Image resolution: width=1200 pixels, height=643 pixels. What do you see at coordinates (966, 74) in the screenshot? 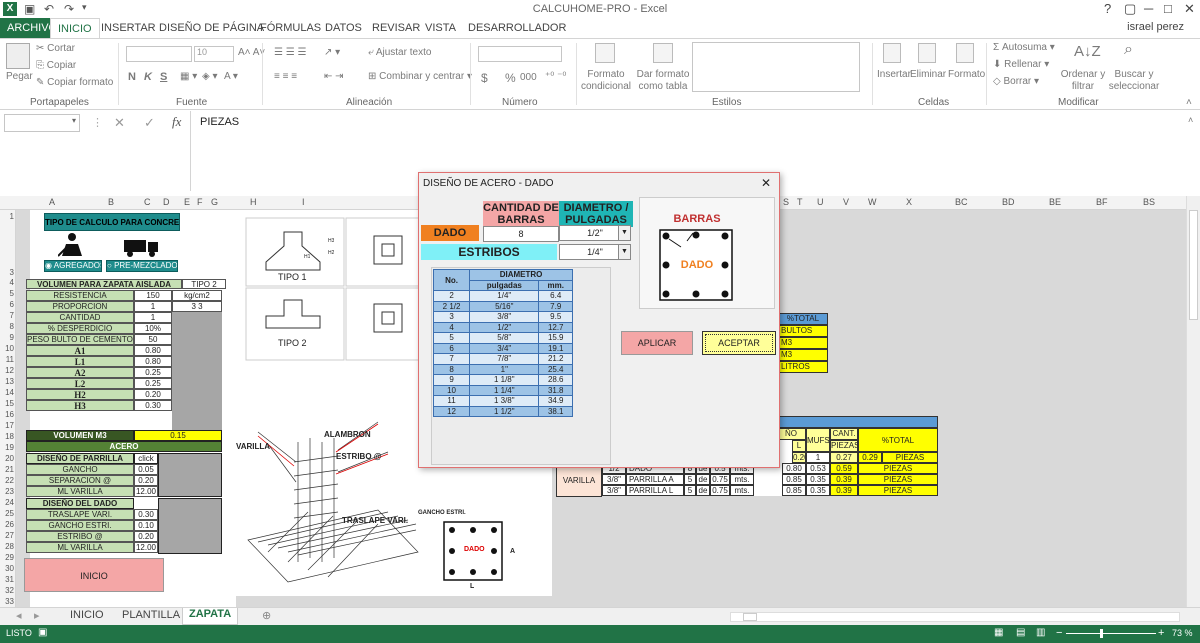
I see `format-cells-button: Formato` at bounding box center [966, 74].